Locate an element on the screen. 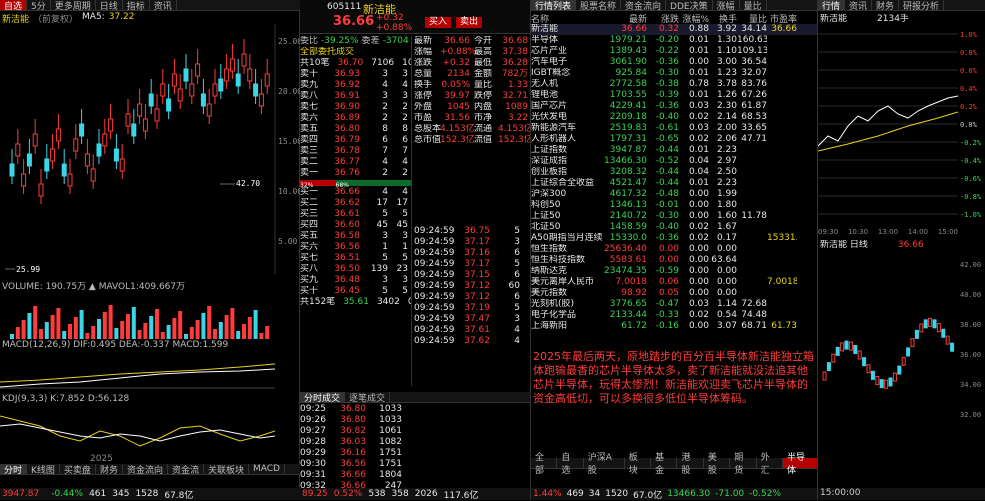  fr-tab-1: 资讯 is located at coordinates (859, 6).